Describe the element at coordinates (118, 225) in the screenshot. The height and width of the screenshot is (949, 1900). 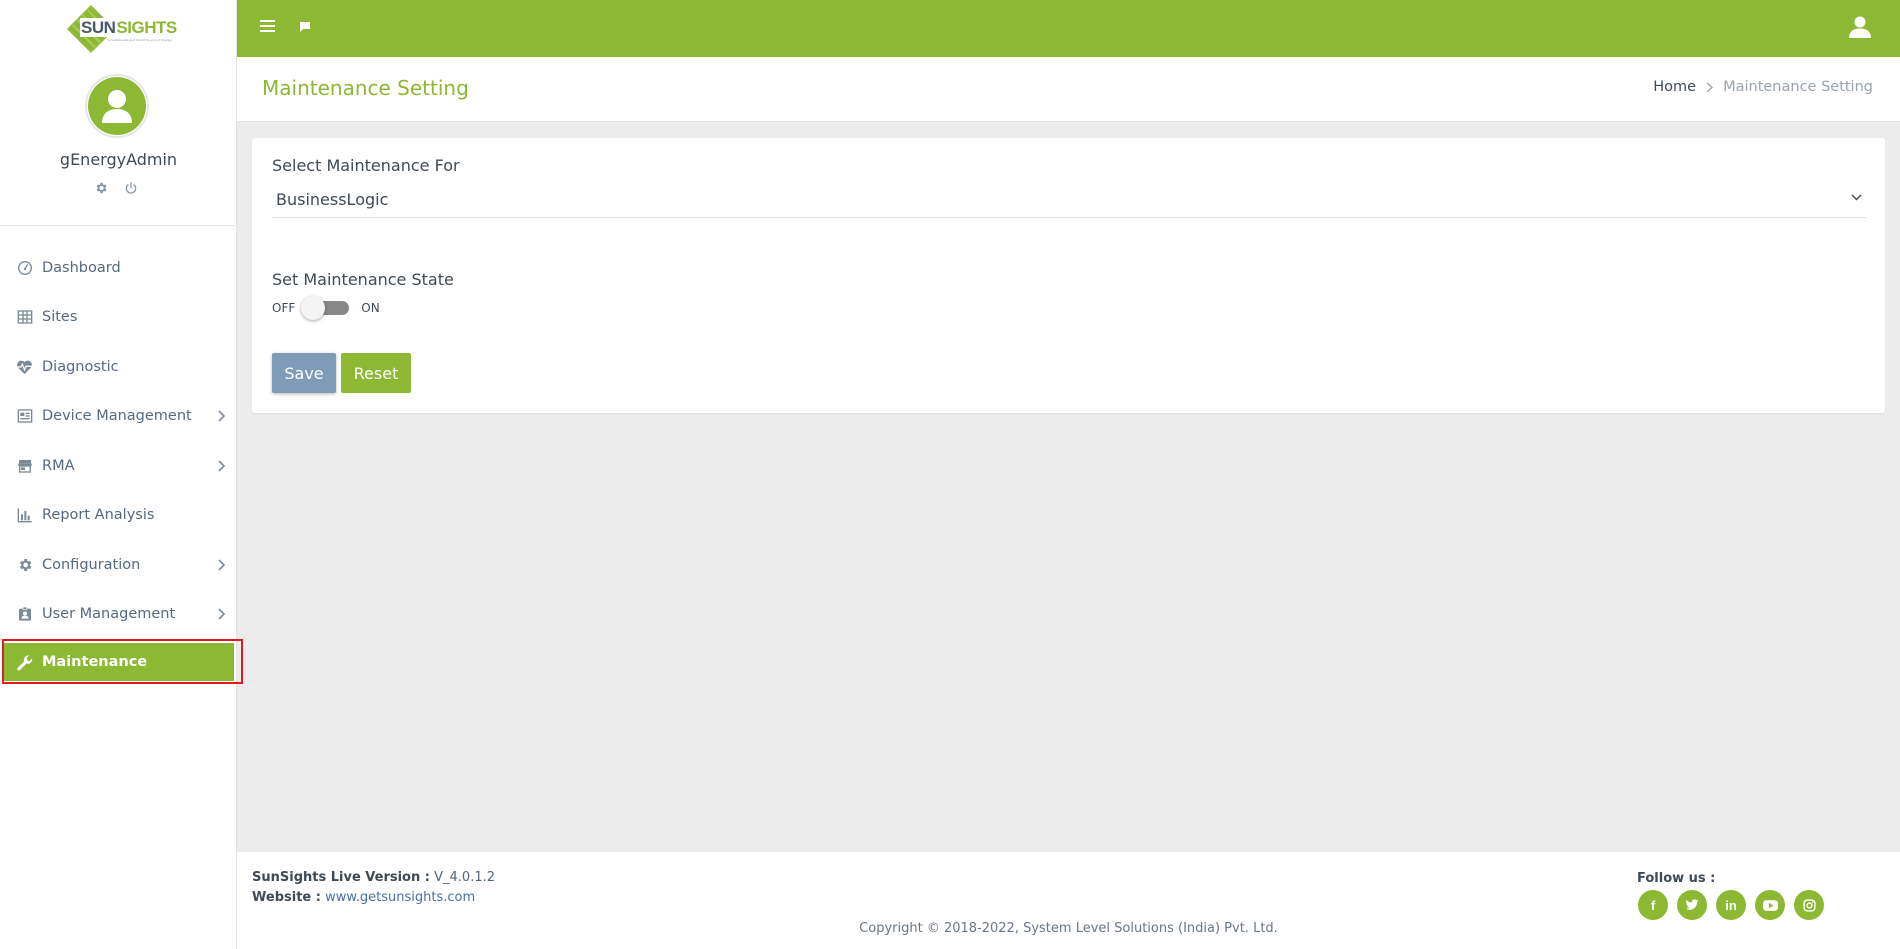
I see `sidebar-divider` at that location.